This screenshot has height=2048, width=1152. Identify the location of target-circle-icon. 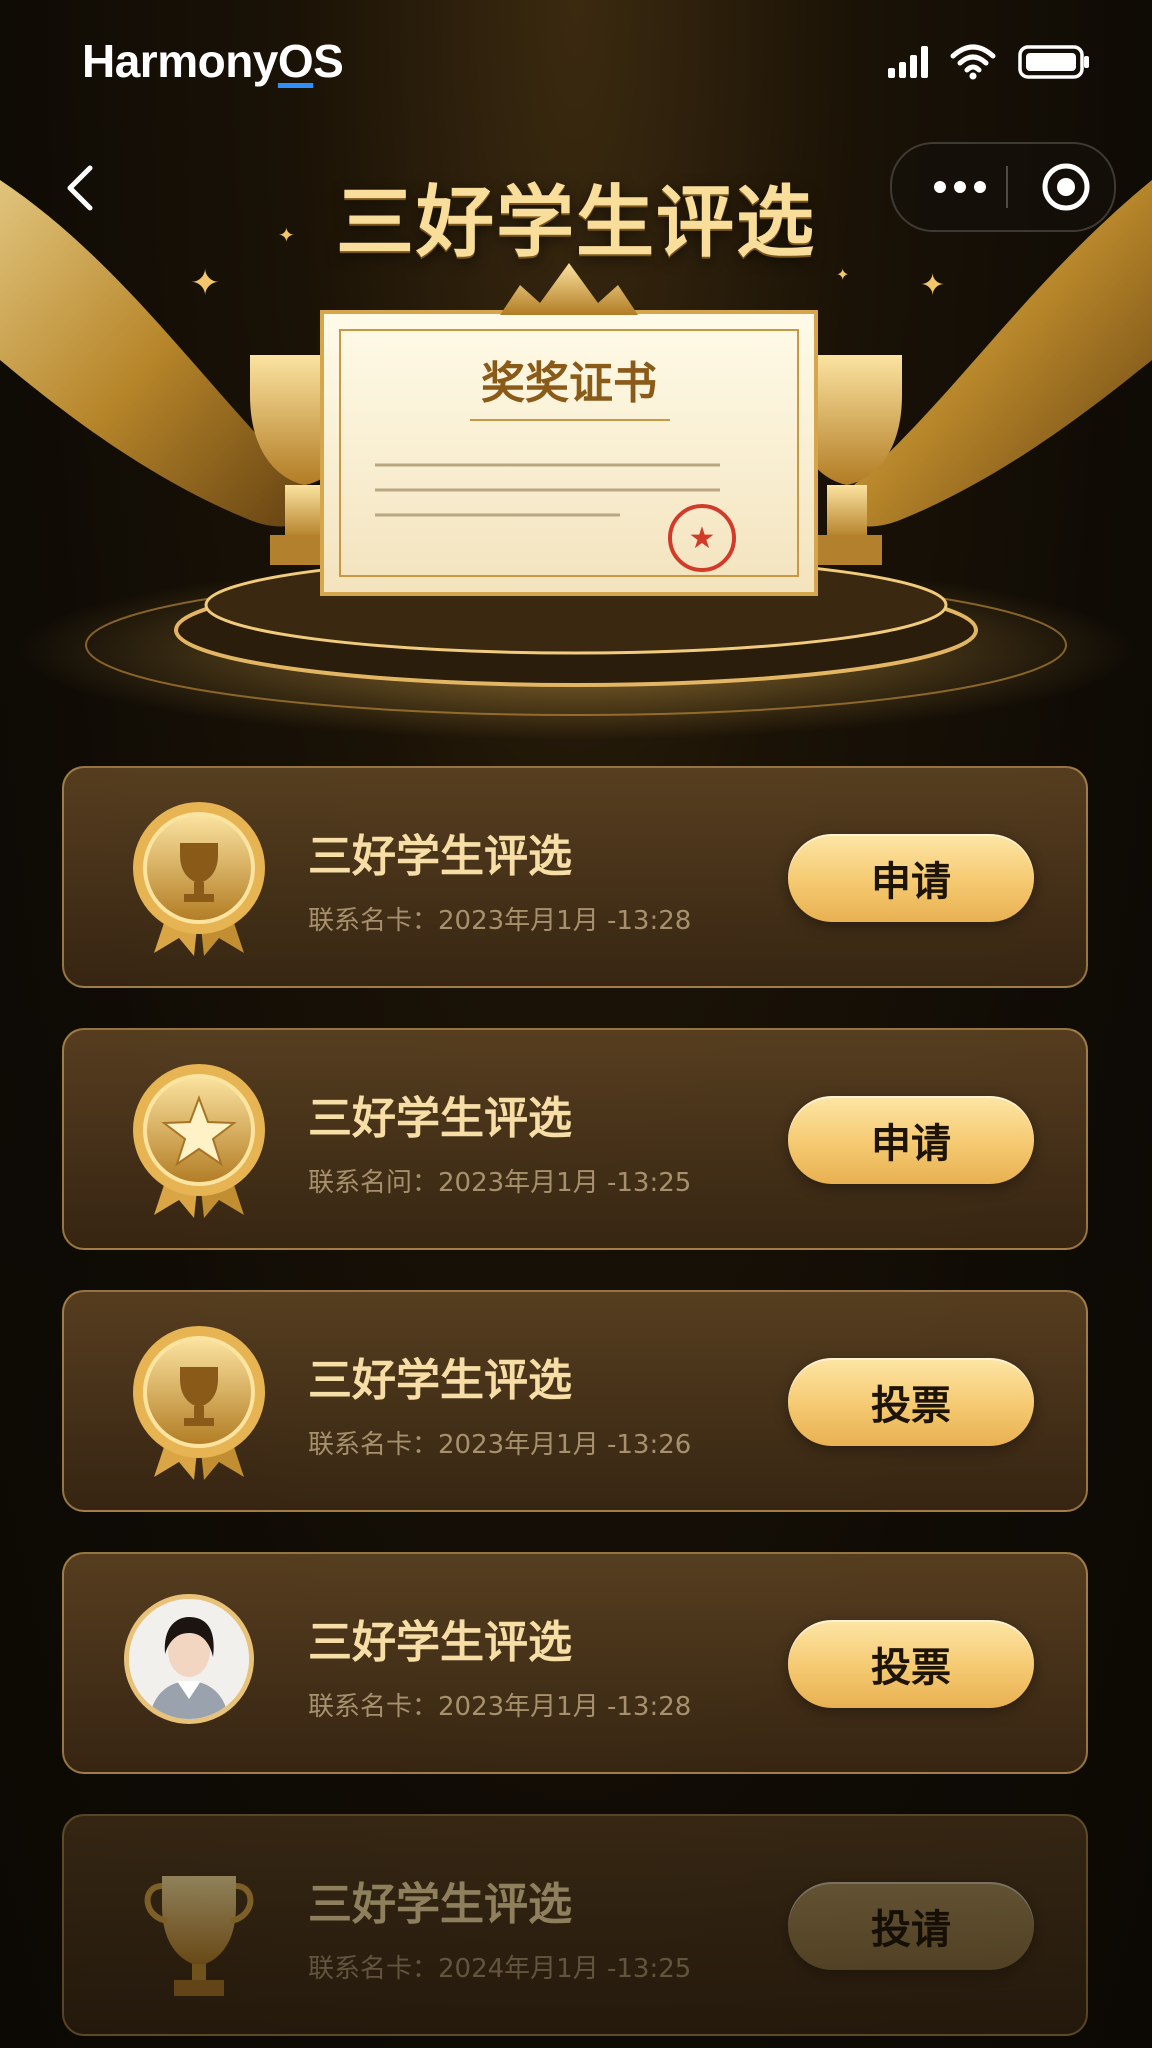
(1066, 187).